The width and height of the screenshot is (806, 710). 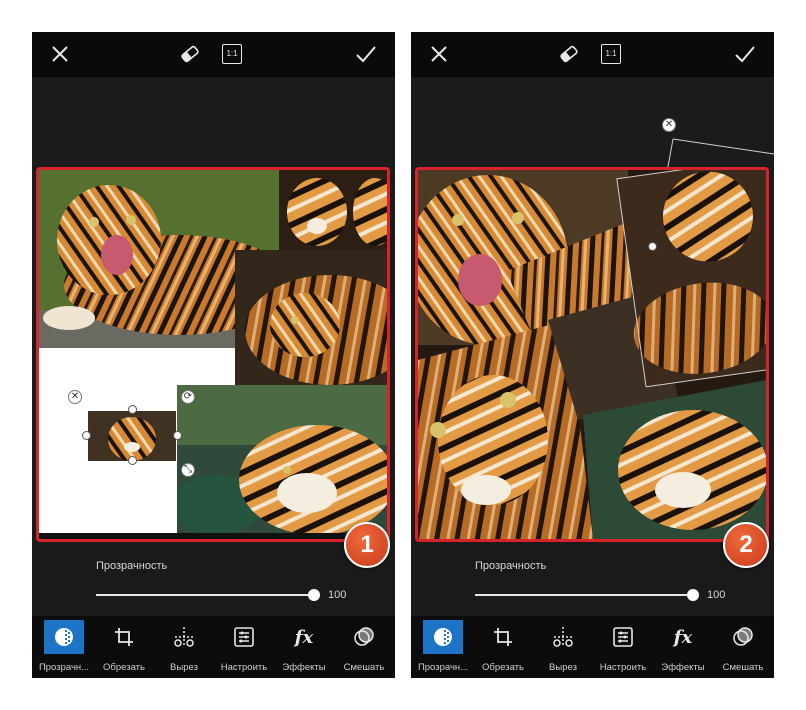 What do you see at coordinates (132, 409) in the screenshot?
I see `resize-handle-top` at bounding box center [132, 409].